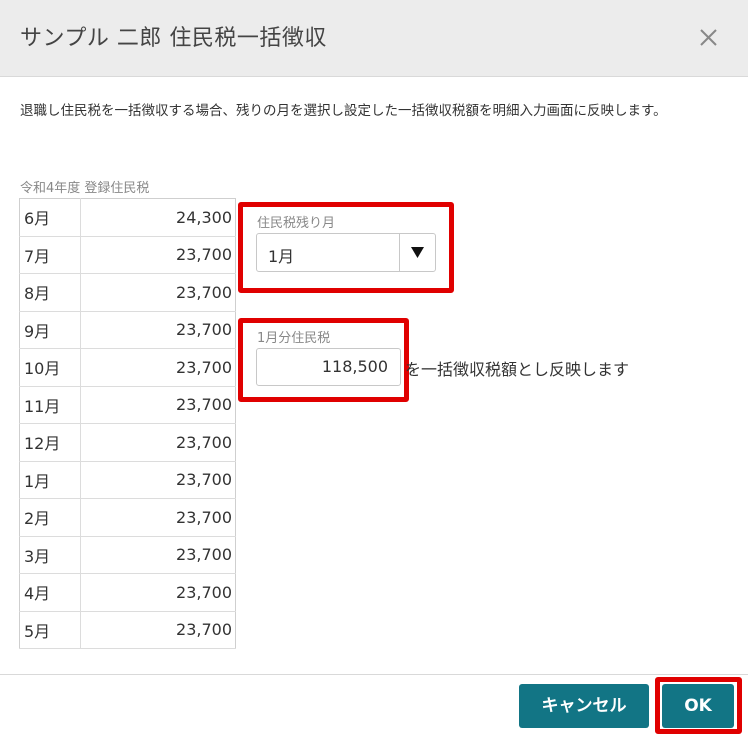 Image resolution: width=748 pixels, height=740 pixels. Describe the element at coordinates (346, 252) in the screenshot. I see `remaining-month-select: 1月` at that location.